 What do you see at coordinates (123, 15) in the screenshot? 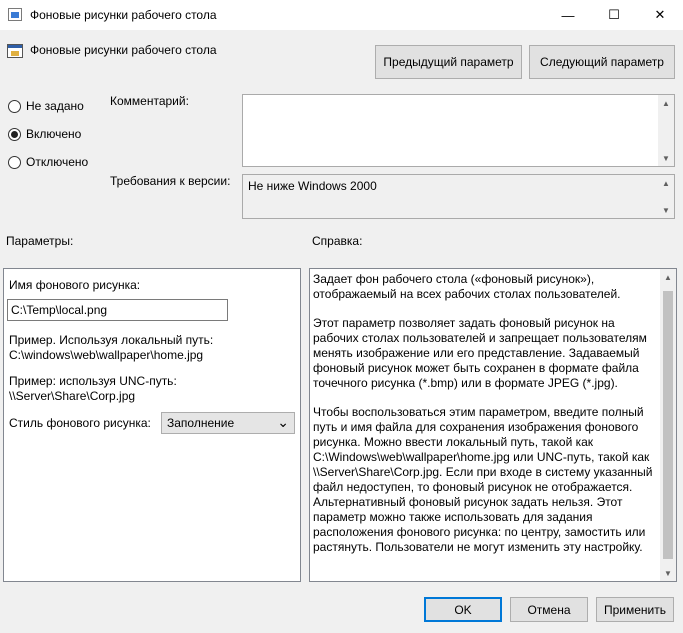
I see `window-title: Фоновые рисунки рабочего стола` at bounding box center [123, 15].